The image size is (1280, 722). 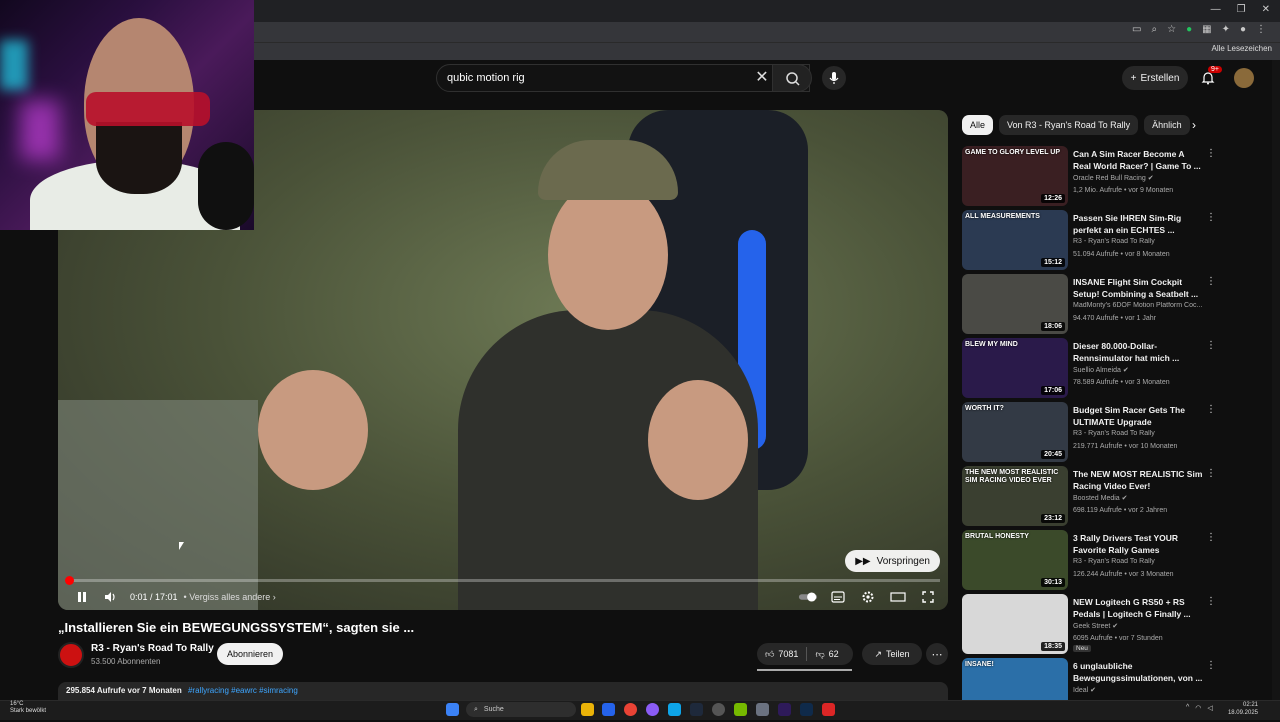 I want to click on rec-thumbnail: WORTH IT? 20:45, so click(x=1015, y=432).